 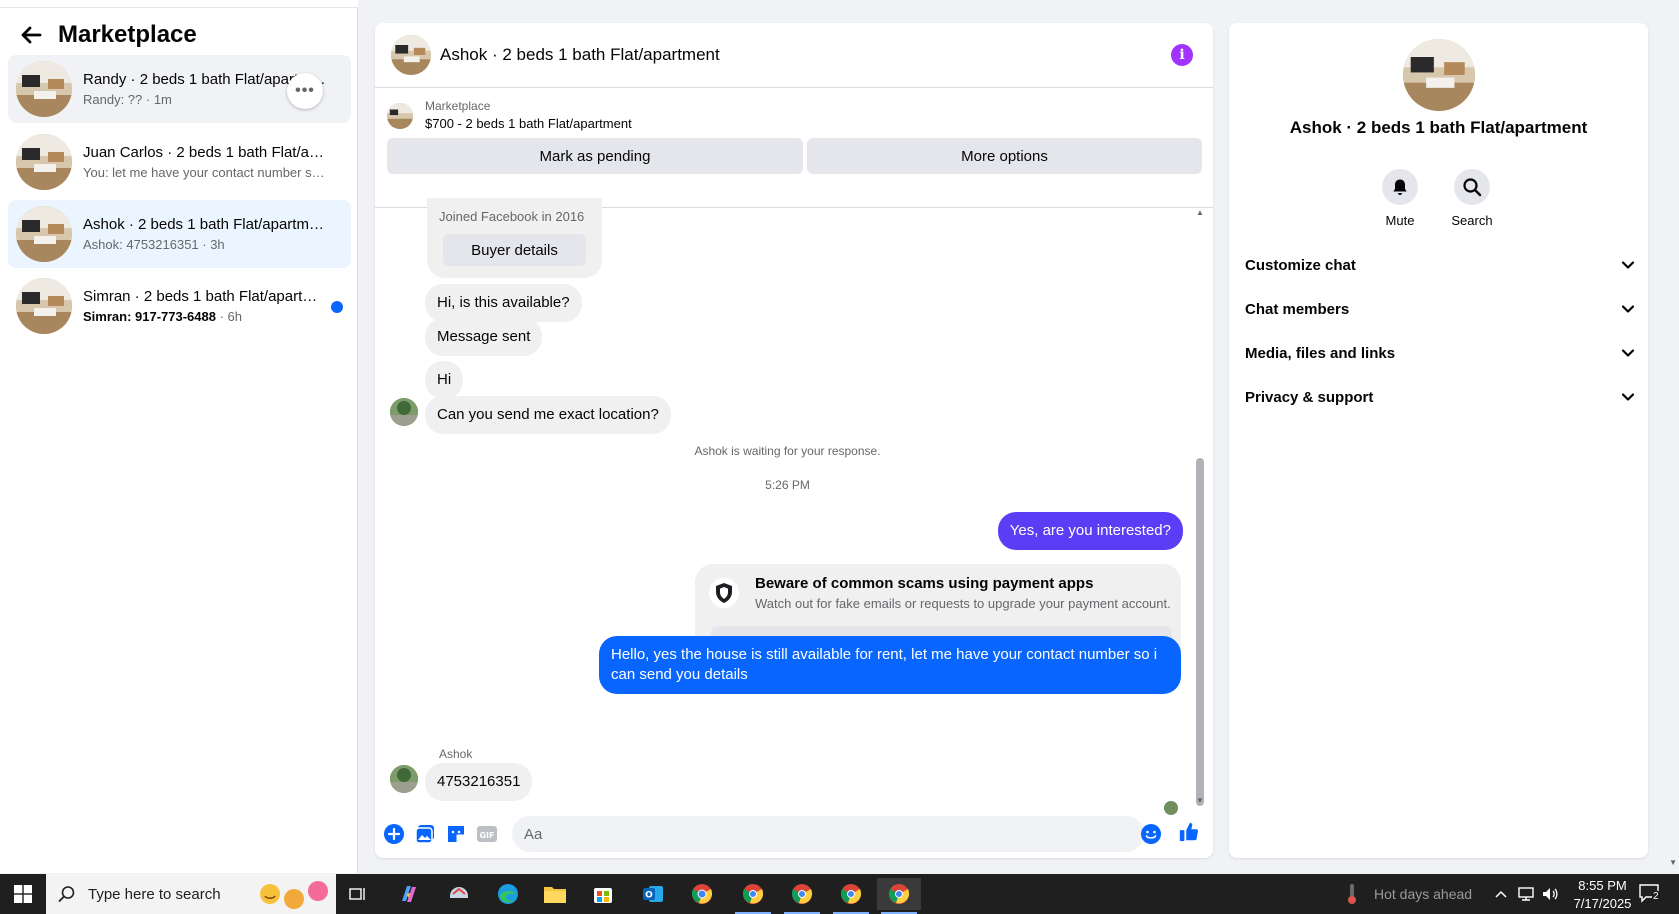 What do you see at coordinates (1438, 127) in the screenshot?
I see `info-title: Ashok · 2 beds 1 bath Flat/apartment` at bounding box center [1438, 127].